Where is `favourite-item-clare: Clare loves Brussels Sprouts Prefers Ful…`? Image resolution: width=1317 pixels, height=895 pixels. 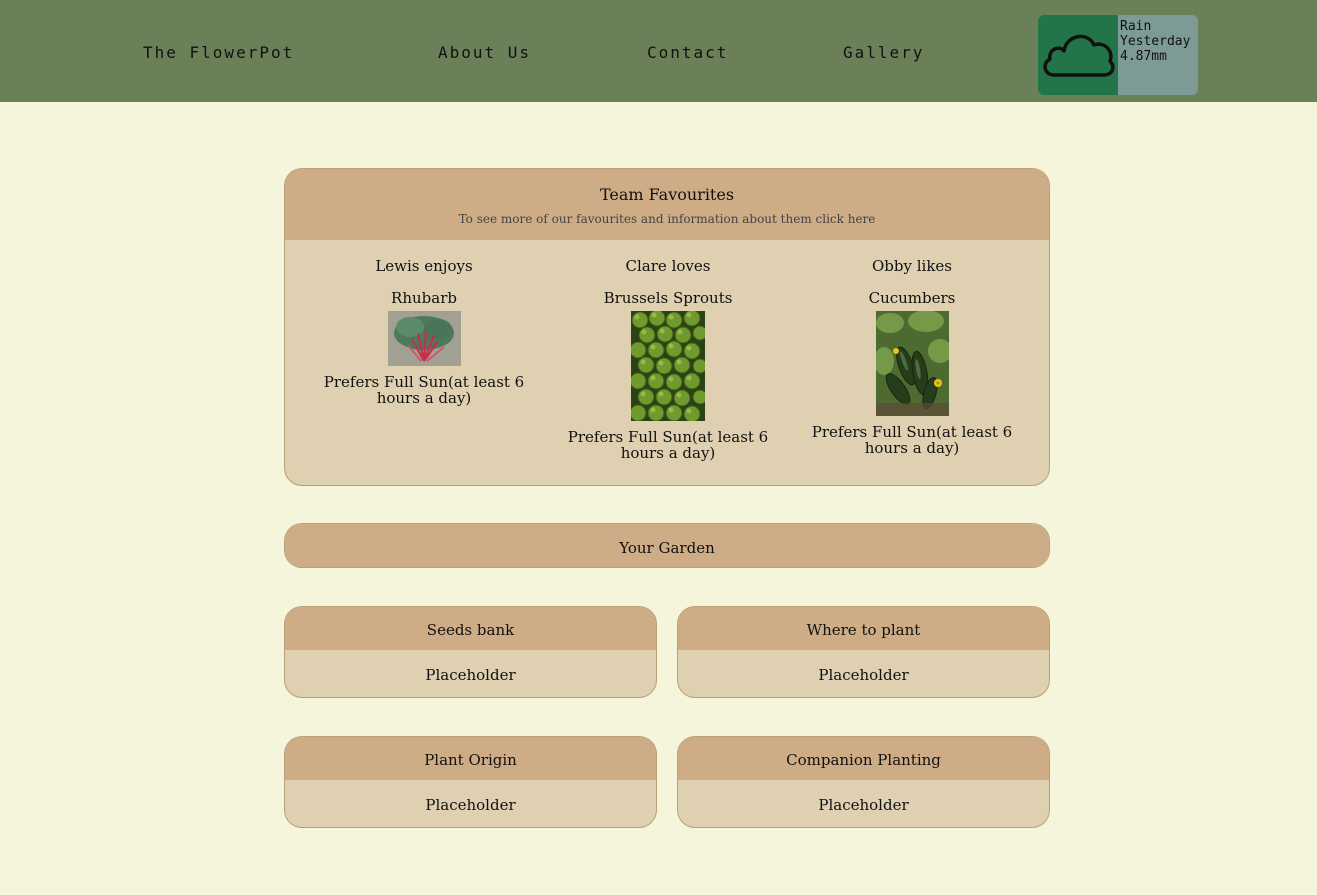 favourite-item-clare: Clare loves Brussels Sprouts Prefers Ful… is located at coordinates (668, 350).